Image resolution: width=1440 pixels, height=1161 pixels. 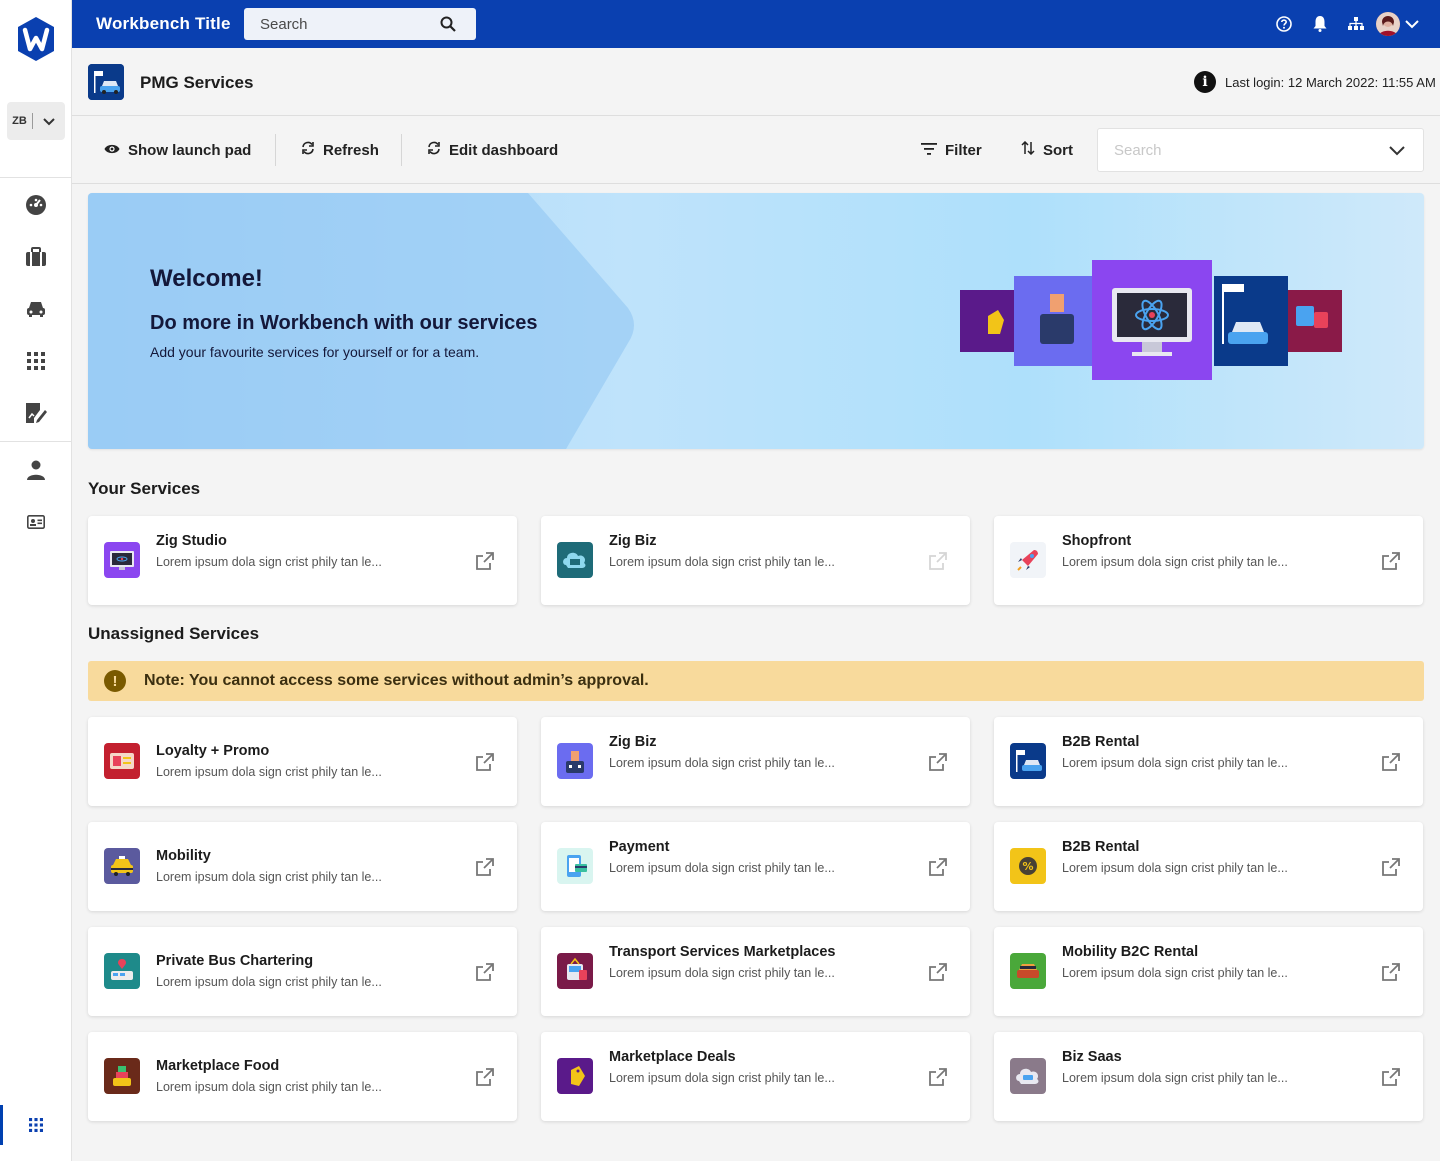 I want to click on search-dropdown-placeholder: Search, so click(x=1138, y=150).